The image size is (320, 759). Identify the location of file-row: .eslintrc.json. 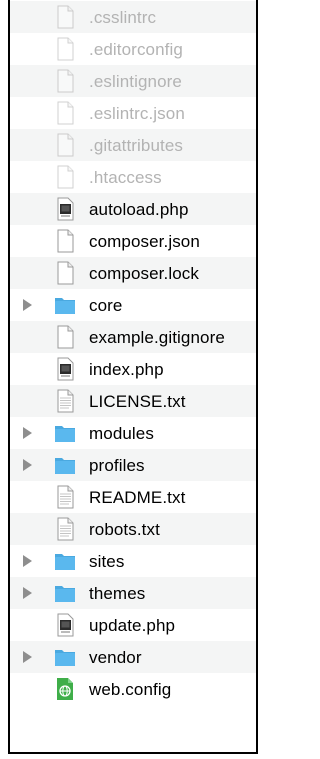
(133, 113).